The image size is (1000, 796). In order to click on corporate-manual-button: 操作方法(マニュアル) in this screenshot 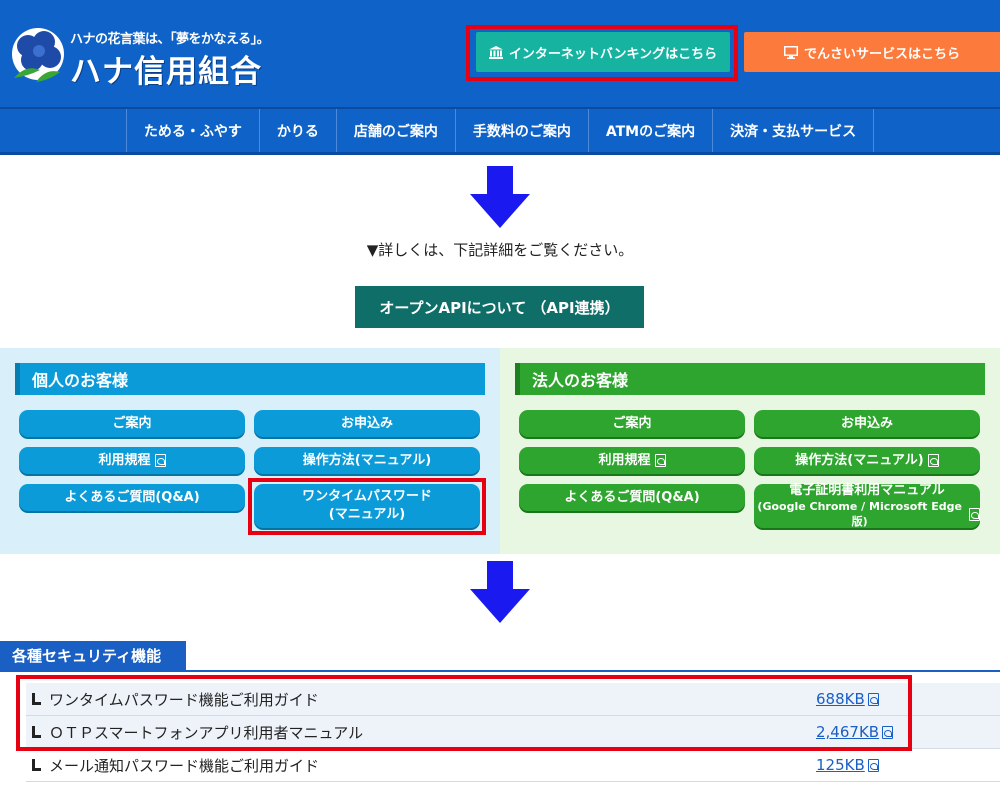, I will do `click(867, 460)`.